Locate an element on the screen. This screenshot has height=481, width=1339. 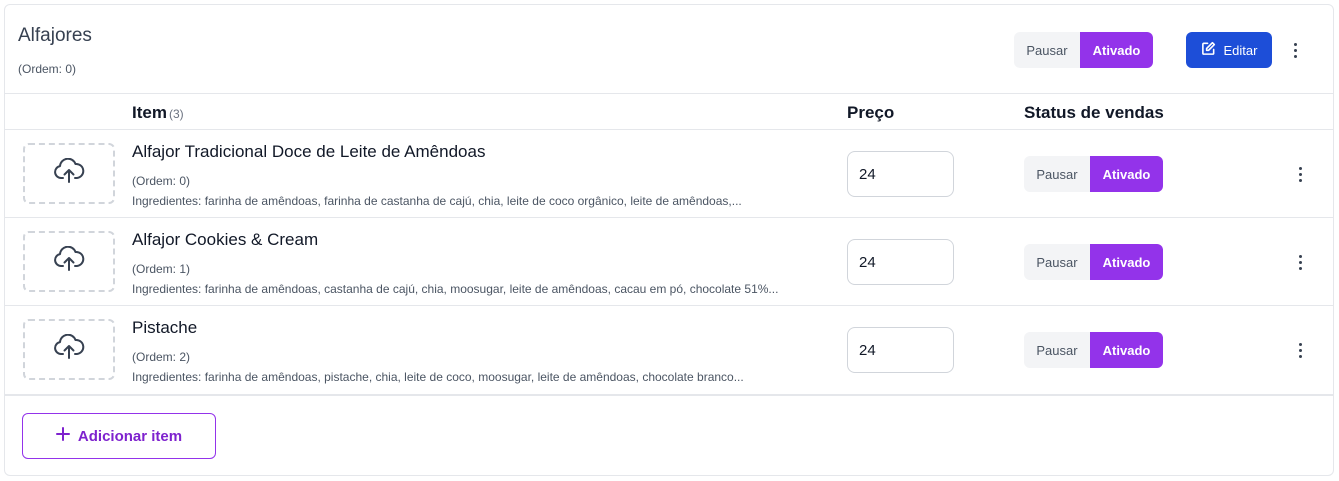
item-order: (Ordem: 1) is located at coordinates (161, 269).